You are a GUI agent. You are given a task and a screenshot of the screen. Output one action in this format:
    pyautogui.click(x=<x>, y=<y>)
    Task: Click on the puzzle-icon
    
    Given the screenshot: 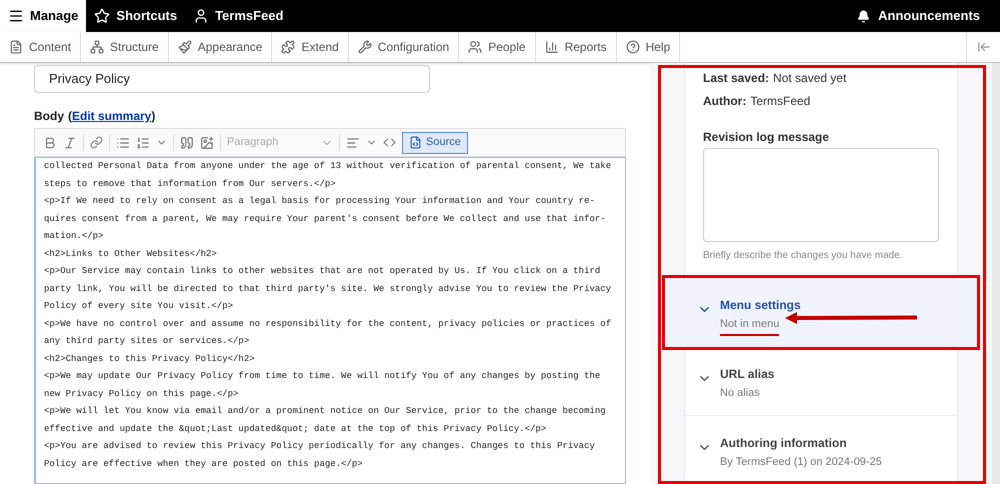 What is the action you would take?
    pyautogui.click(x=288, y=47)
    